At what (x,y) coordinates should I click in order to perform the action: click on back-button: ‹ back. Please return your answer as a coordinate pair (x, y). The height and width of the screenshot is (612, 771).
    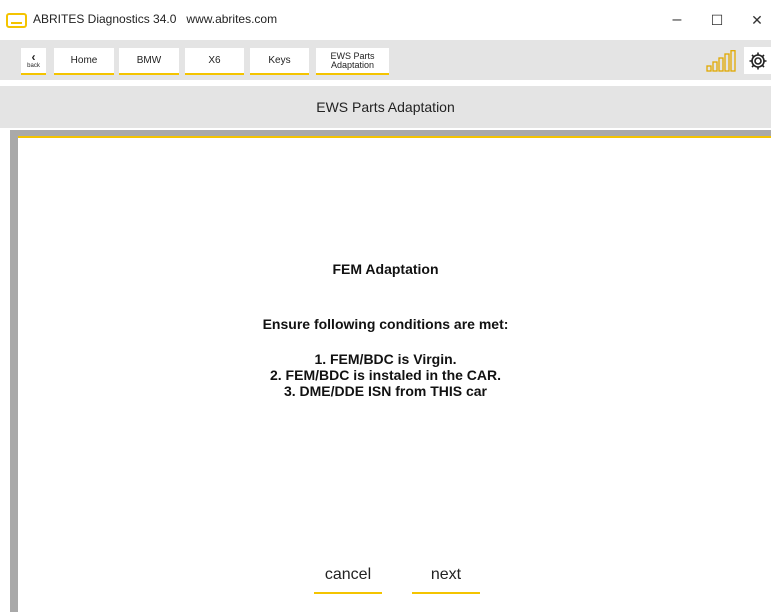
    Looking at the image, I should click on (33, 61).